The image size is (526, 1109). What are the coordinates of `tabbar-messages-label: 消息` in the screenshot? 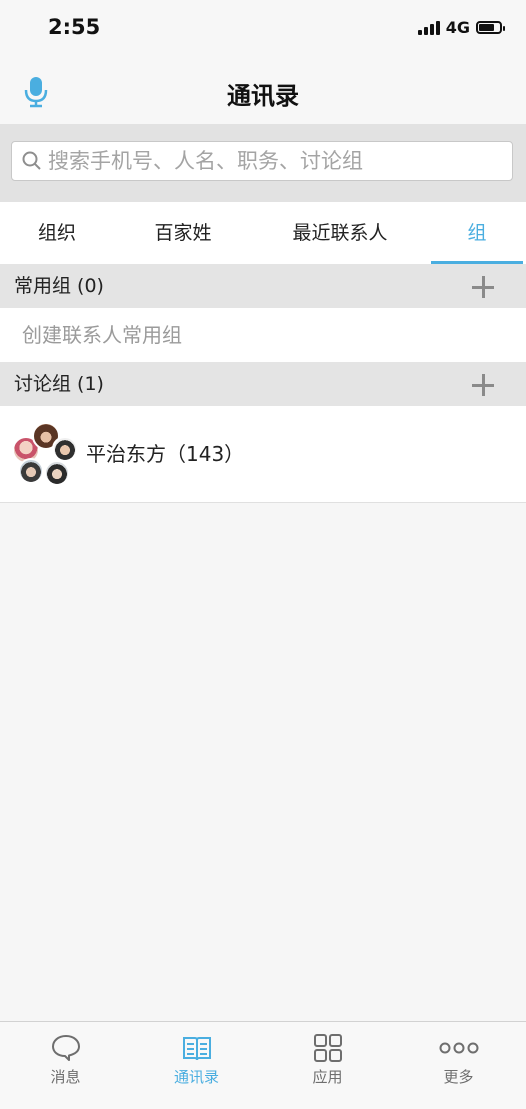 It's located at (65, 1077).